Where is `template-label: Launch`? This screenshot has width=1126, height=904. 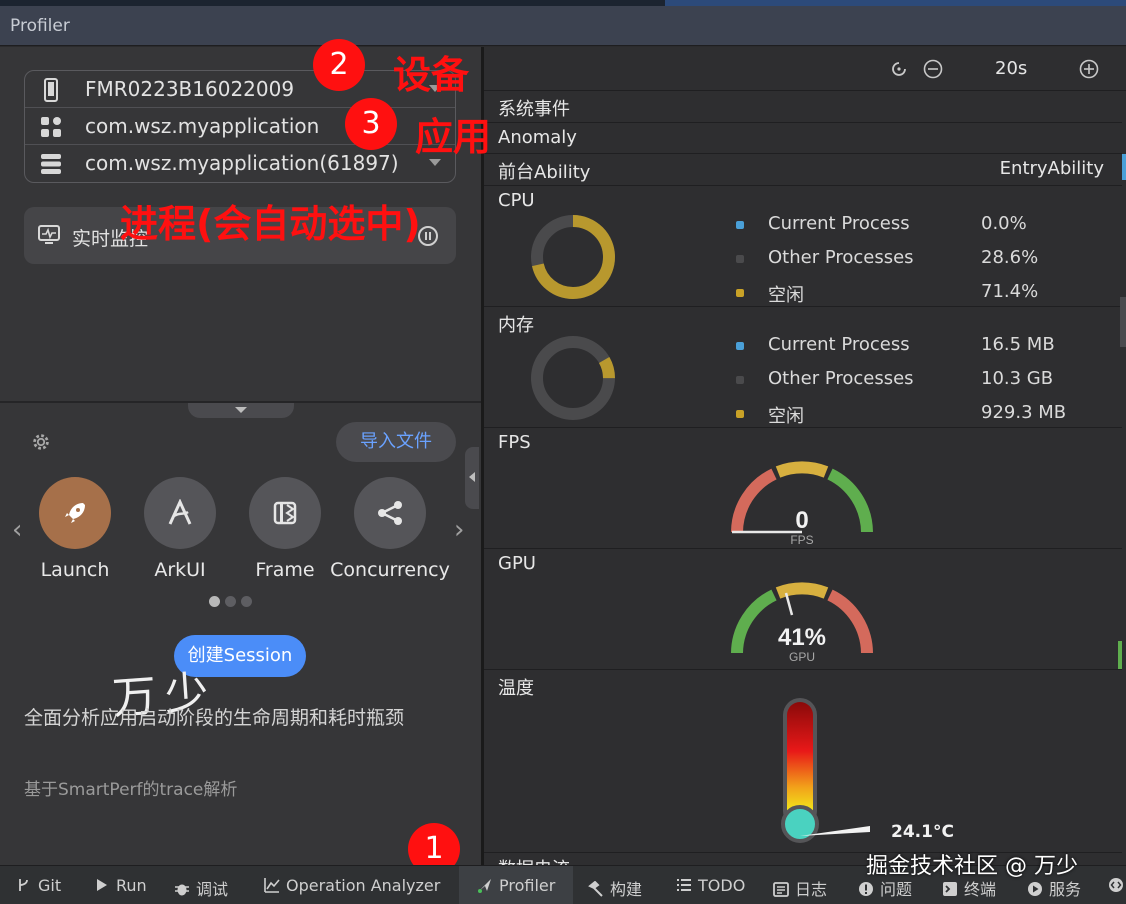 template-label: Launch is located at coordinates (75, 570).